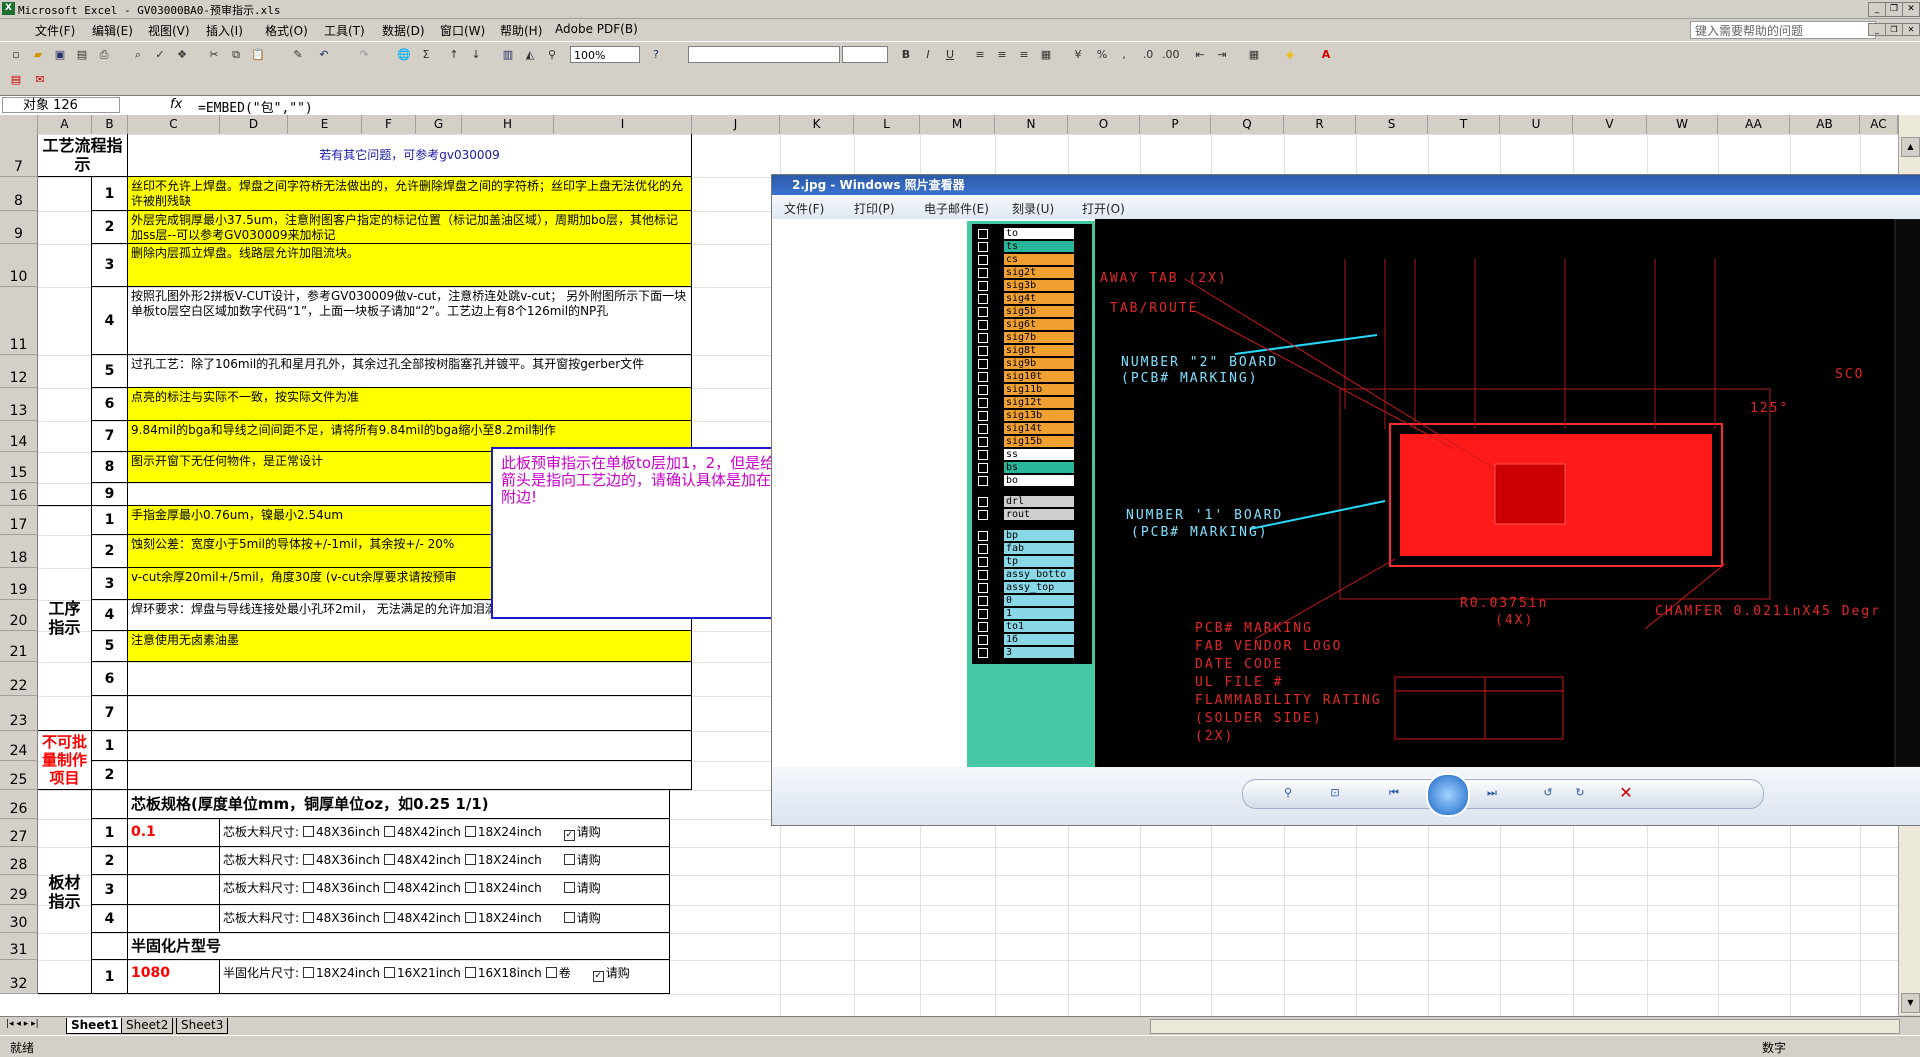 The image size is (1920, 1057). Describe the element at coordinates (1027, 247) in the screenshot. I see `layer-row: ts` at that location.